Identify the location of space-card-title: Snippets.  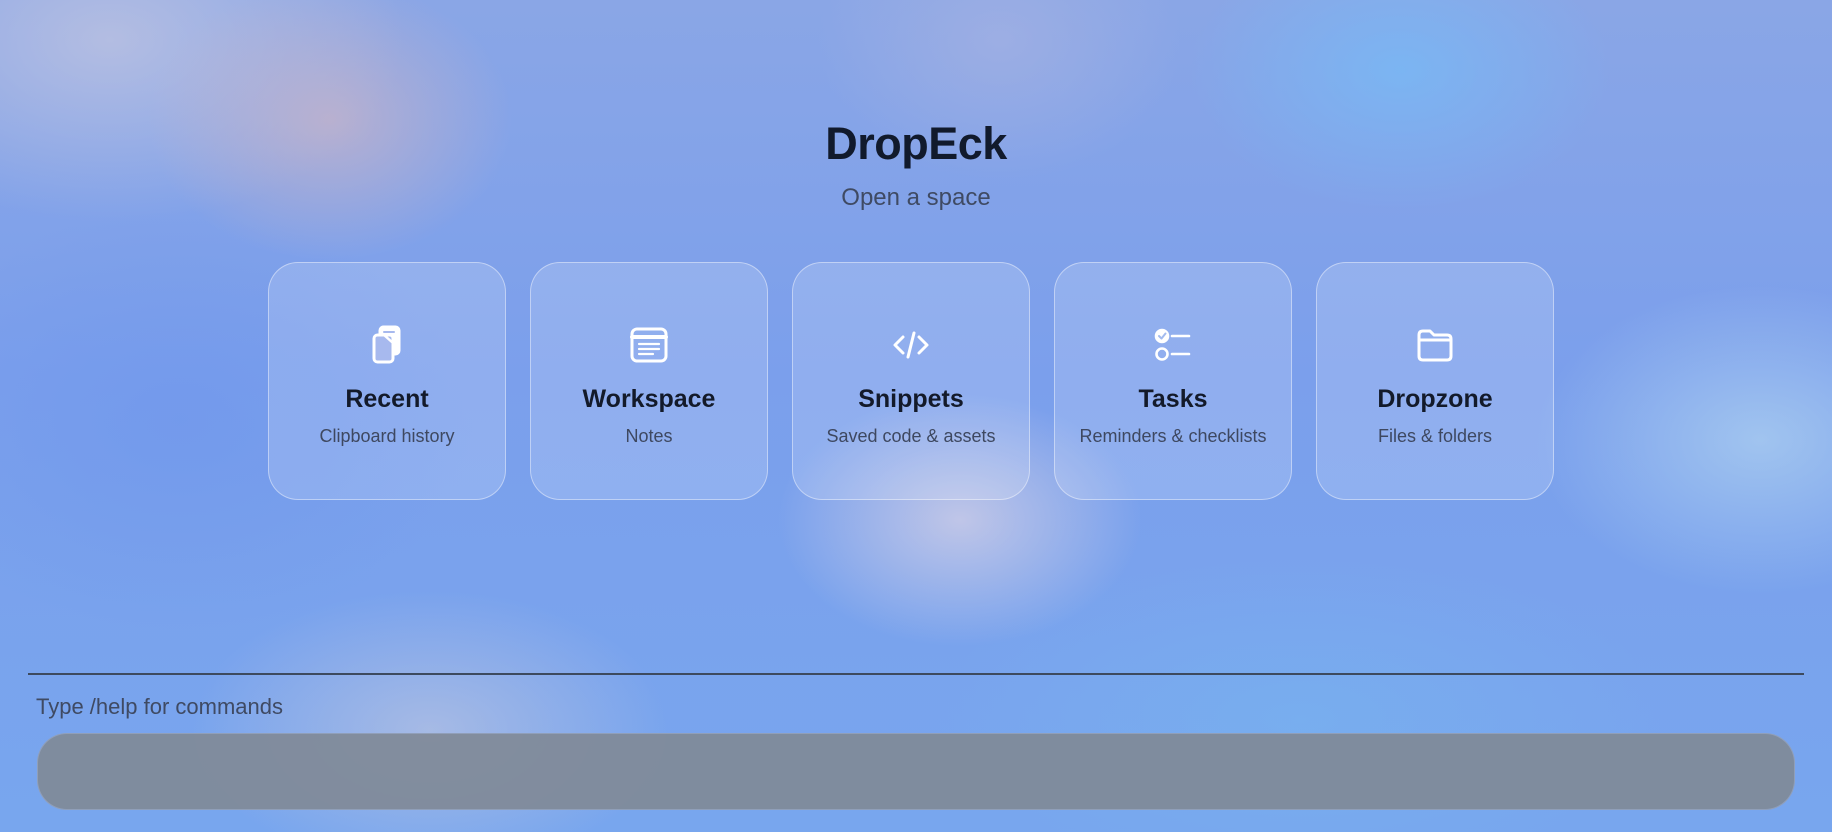
(911, 399).